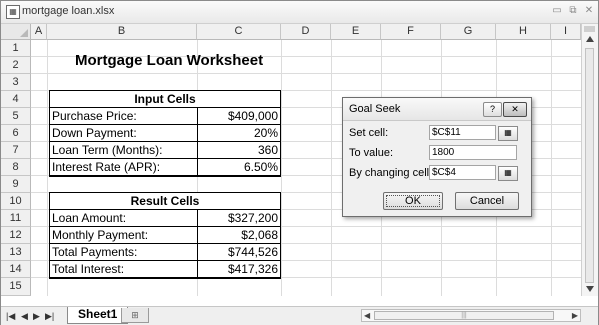 This screenshot has width=599, height=325. Describe the element at coordinates (13, 12) in the screenshot. I see `excel-file-icon: ▦` at that location.